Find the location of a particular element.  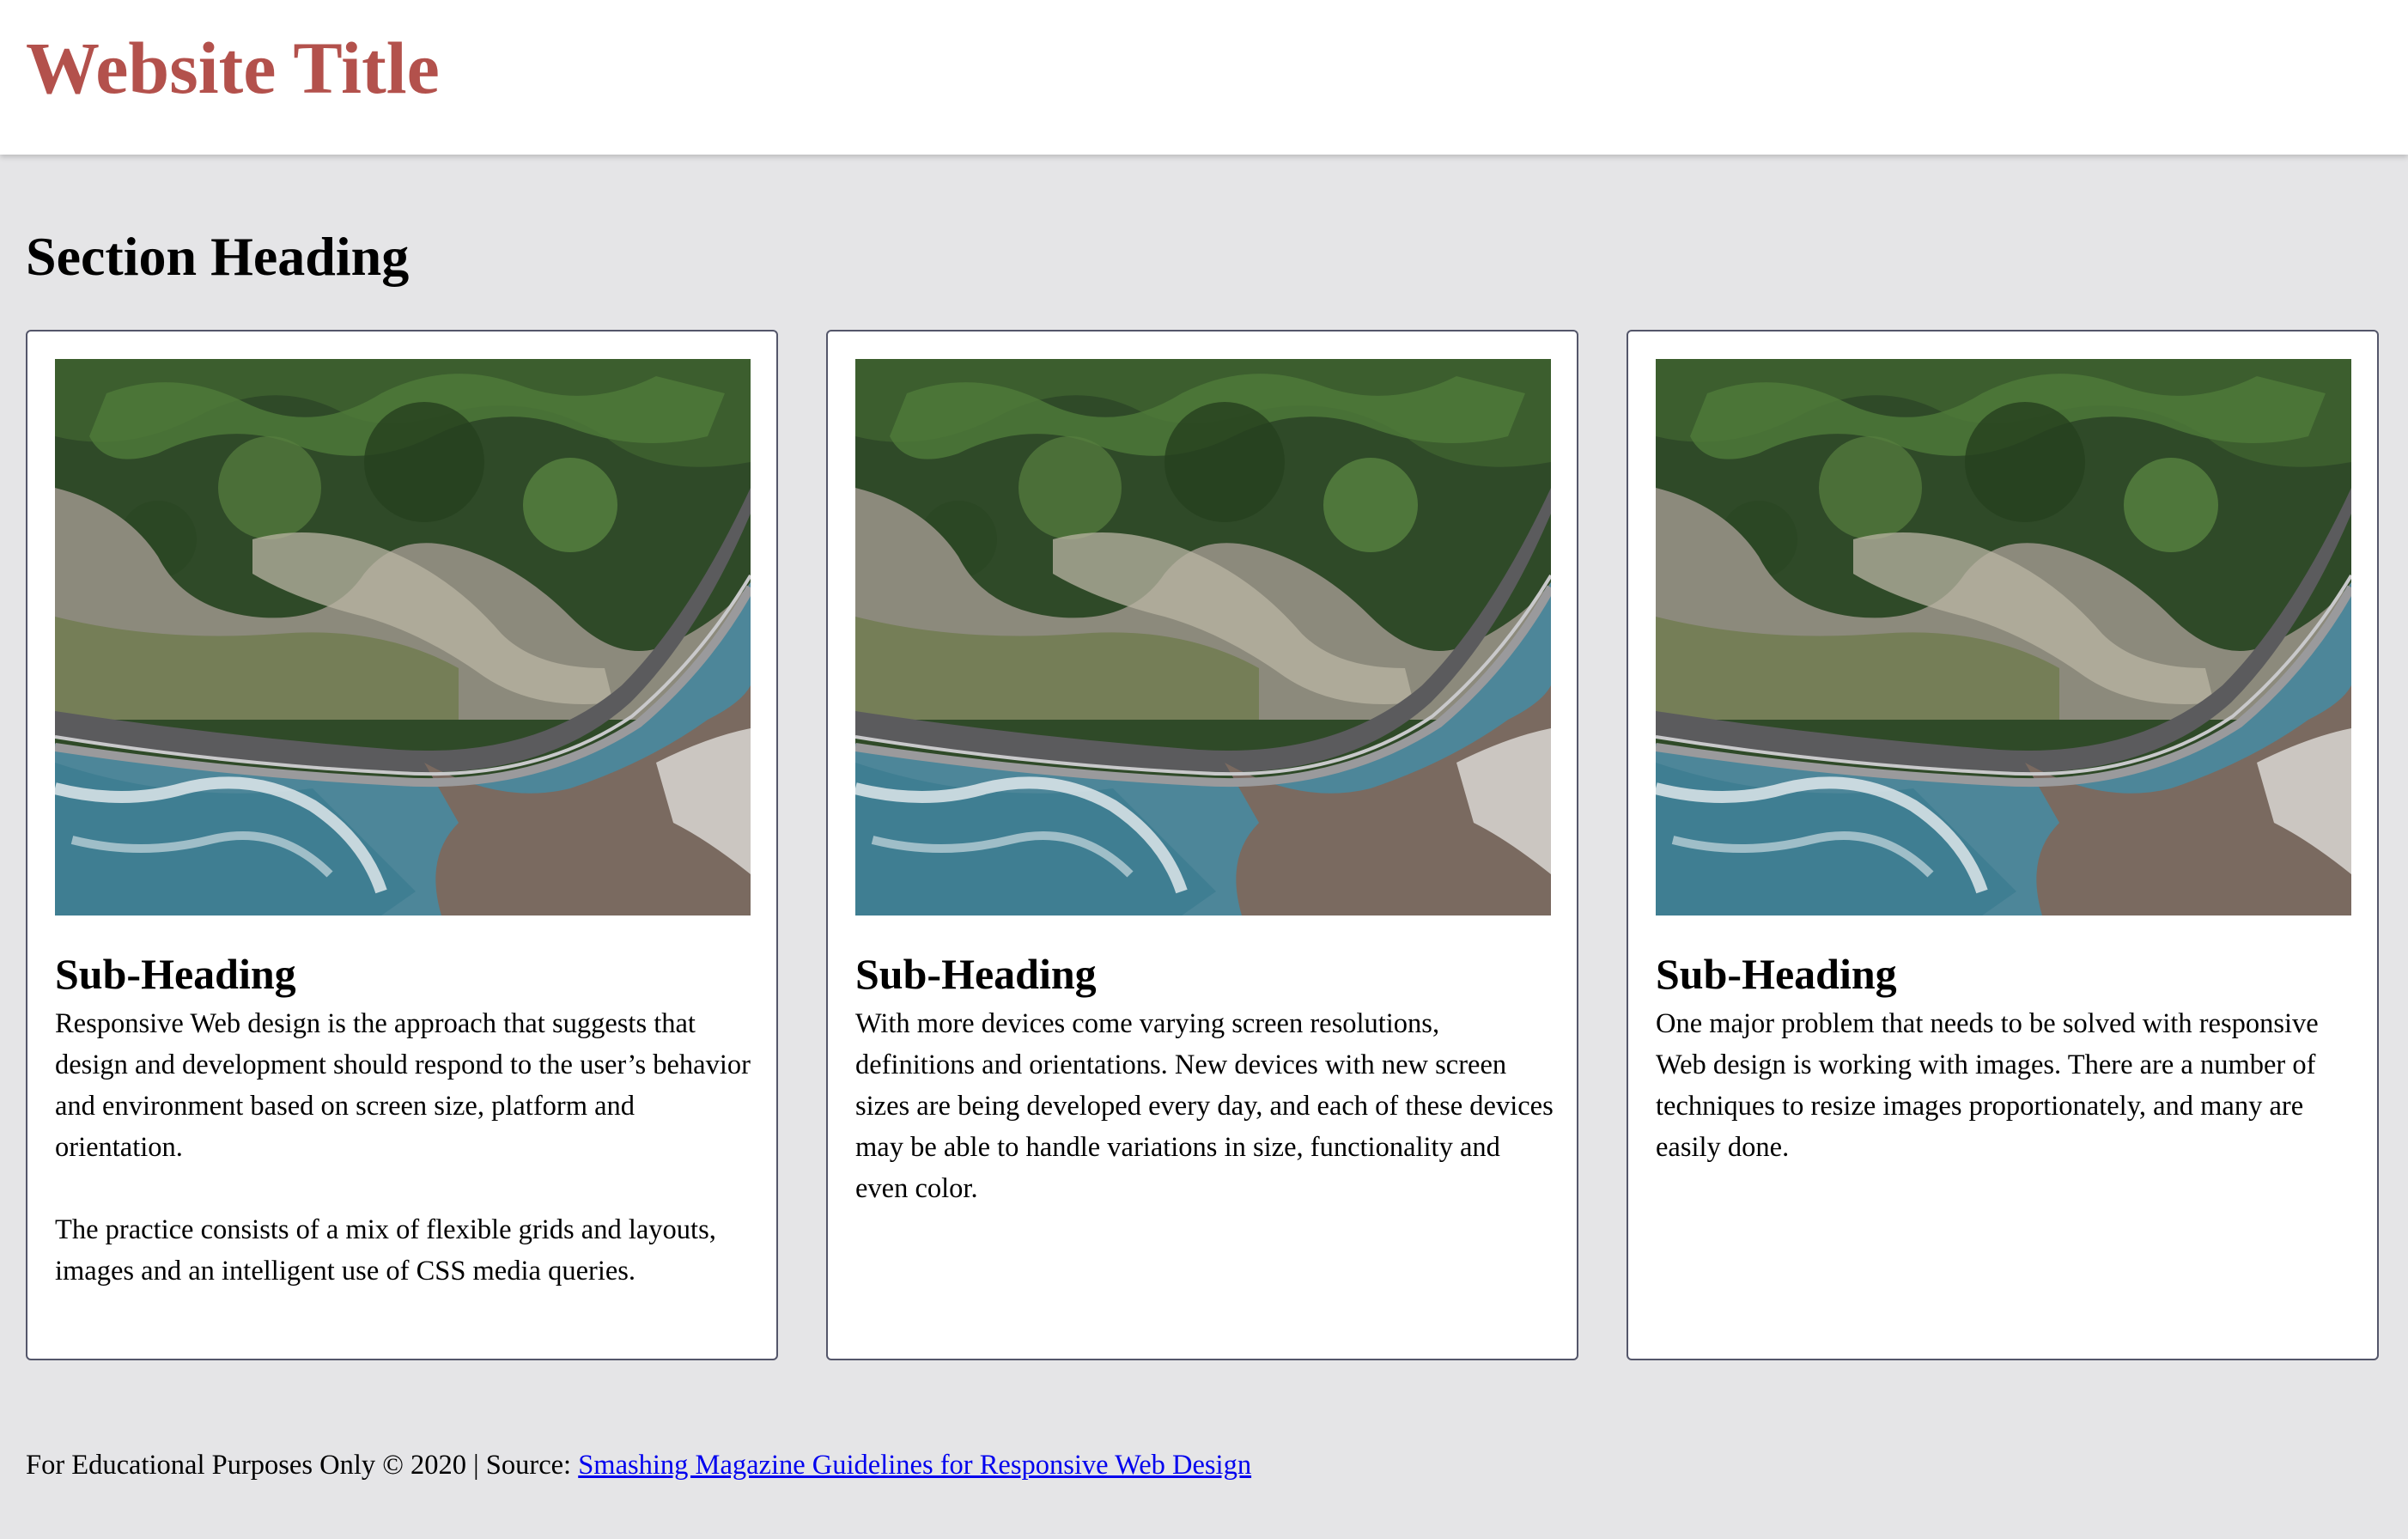

site-header: Website Title is located at coordinates (1204, 77).